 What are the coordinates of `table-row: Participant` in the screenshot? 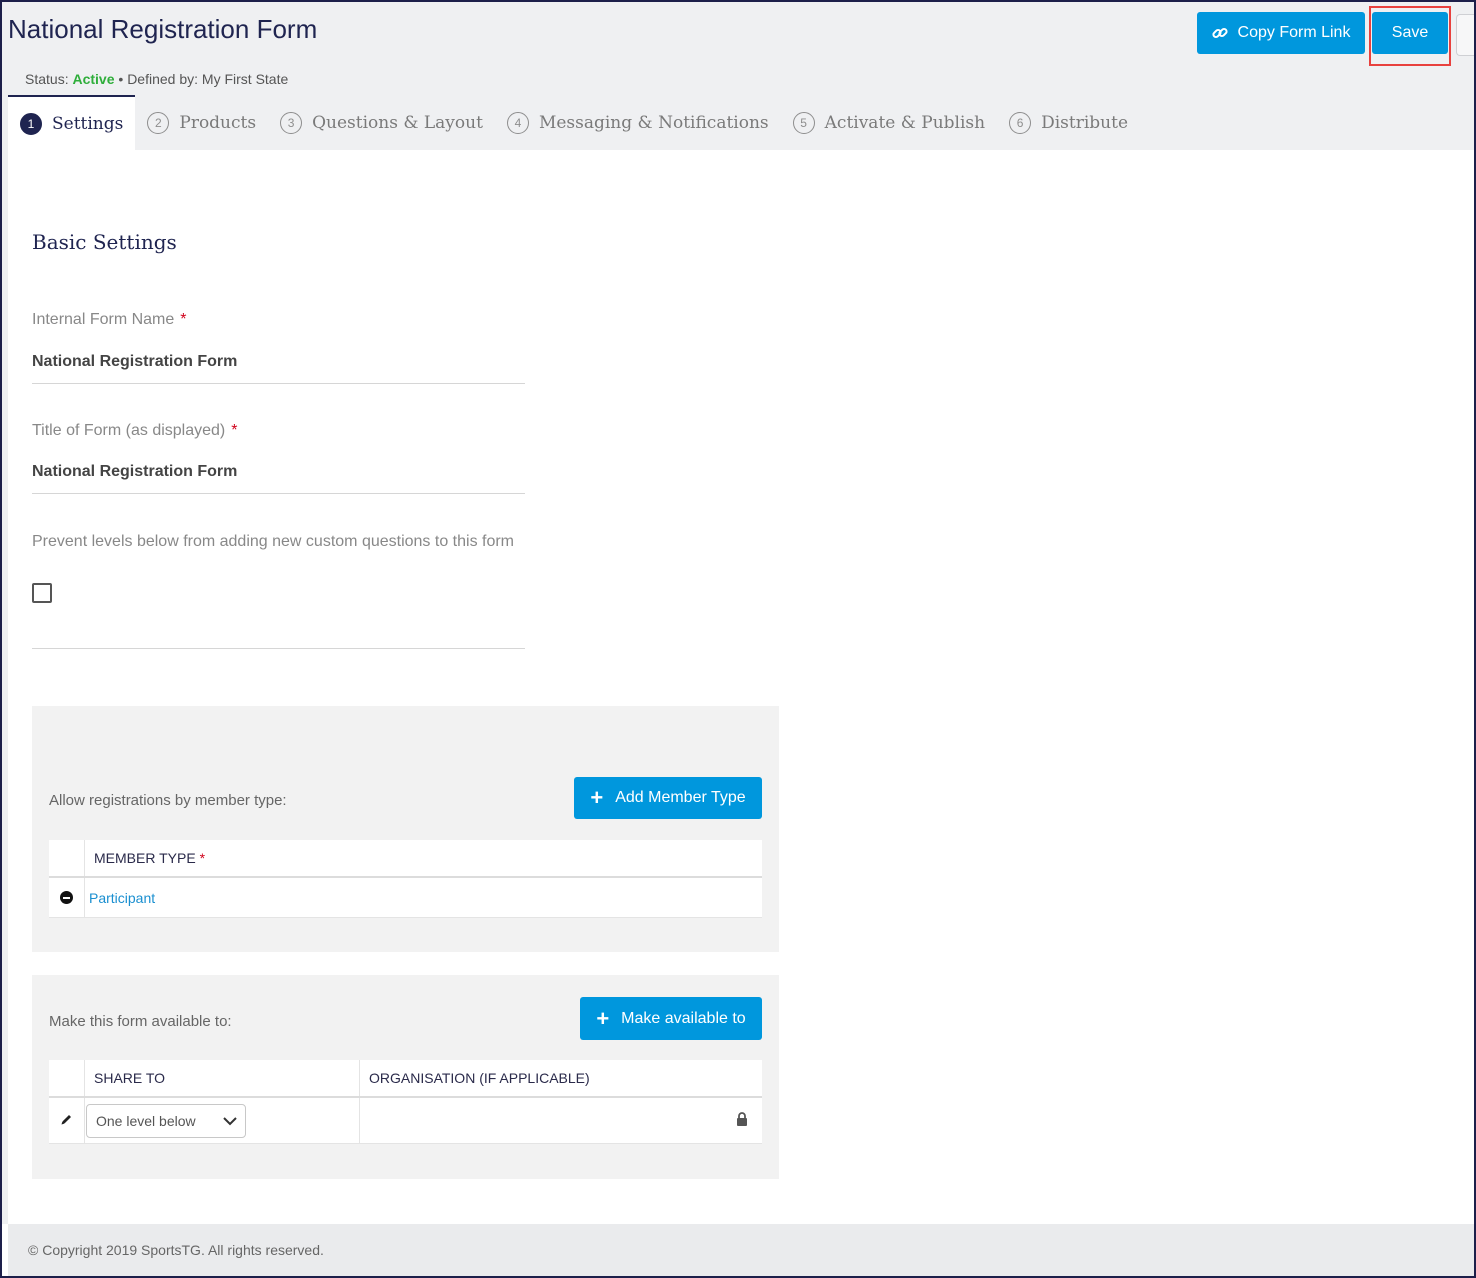 It's located at (405, 898).